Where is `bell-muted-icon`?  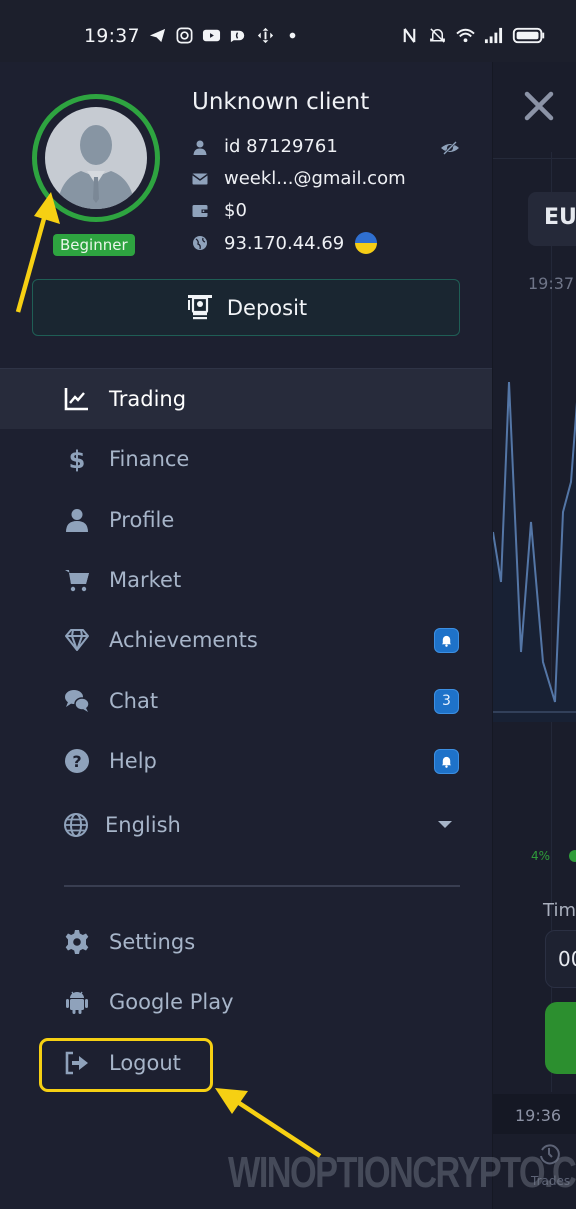 bell-muted-icon is located at coordinates (437, 35).